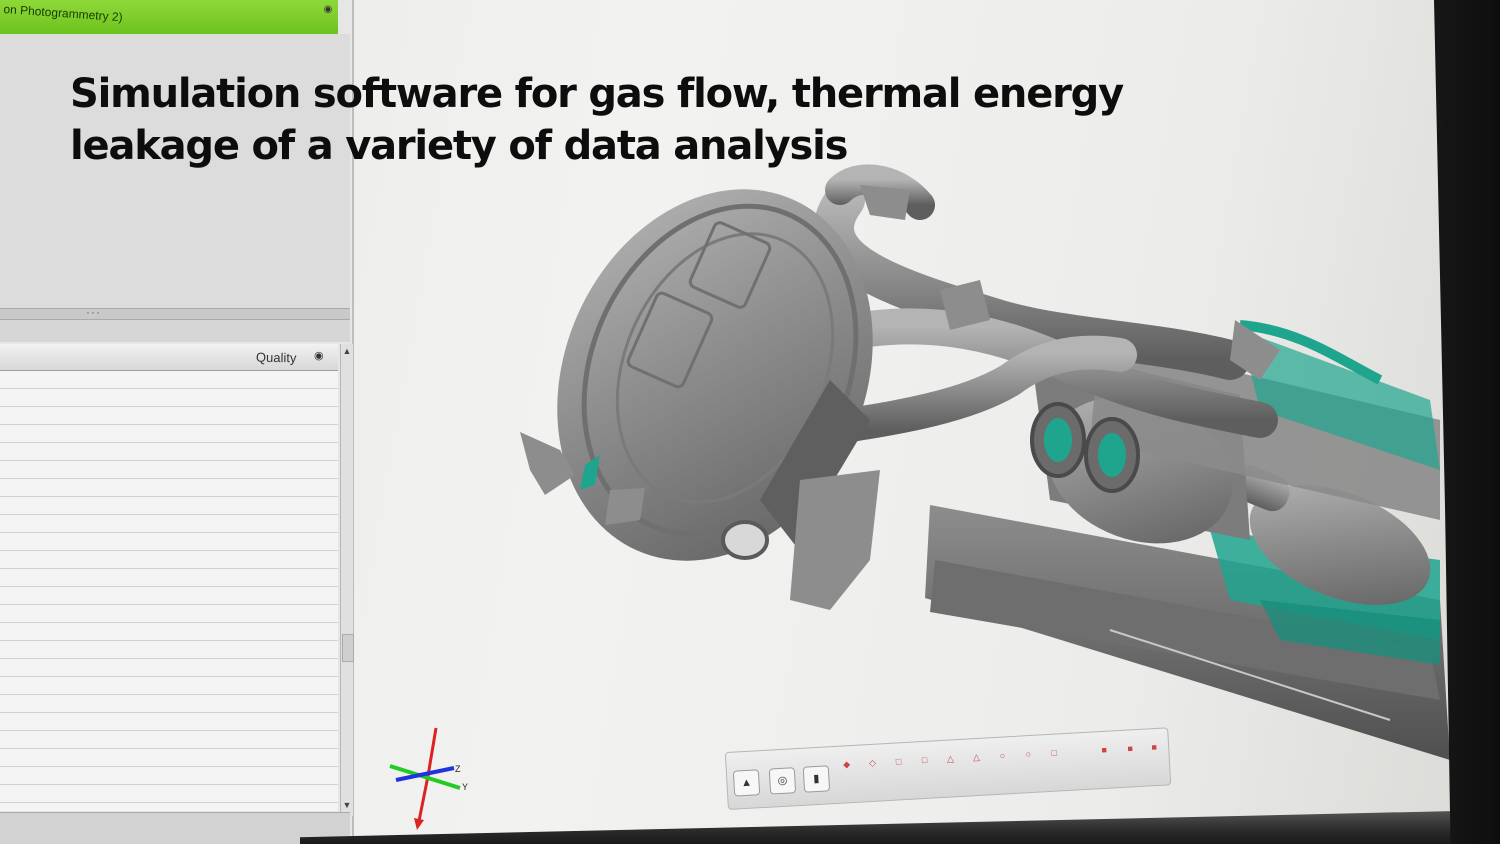 The image size is (1500, 844). I want to click on axis-label-y: Y, so click(465, 787).